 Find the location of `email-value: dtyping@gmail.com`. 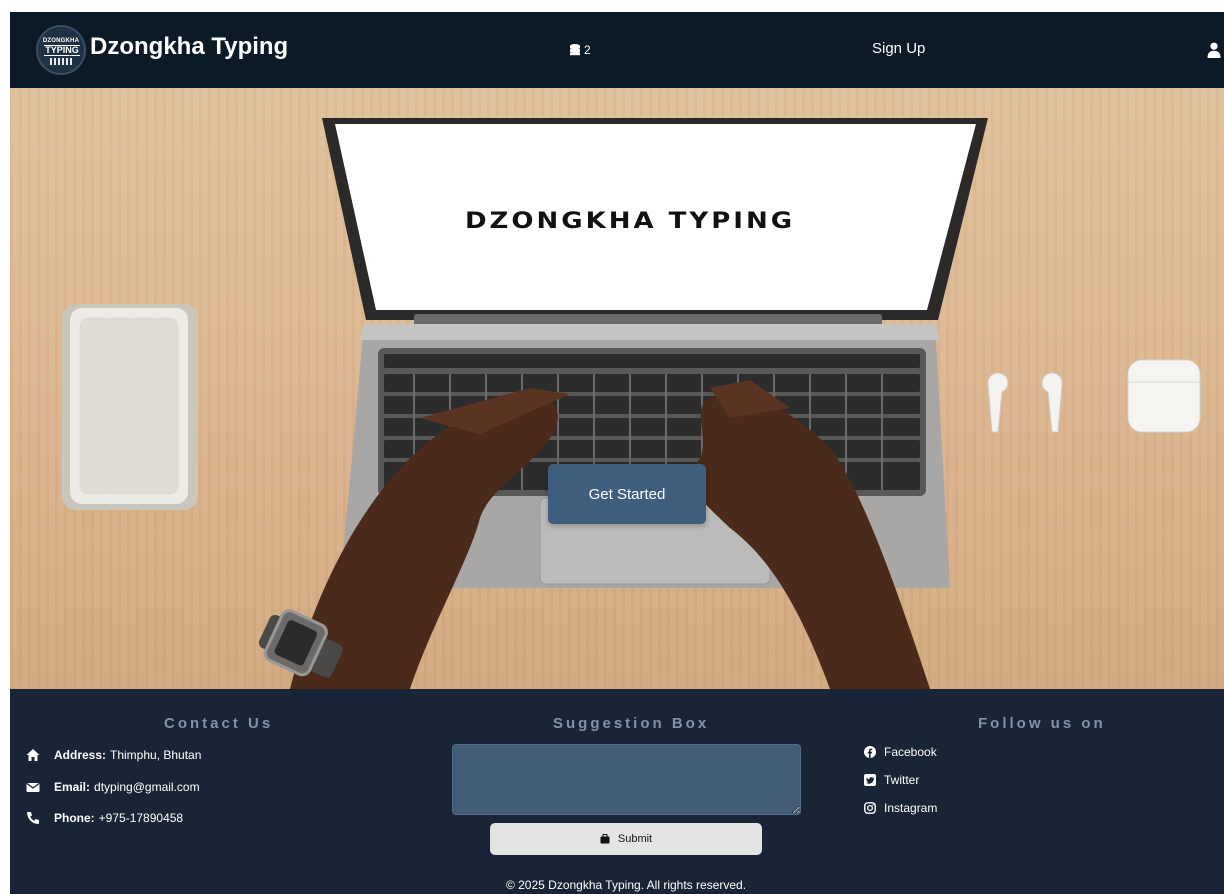

email-value: dtyping@gmail.com is located at coordinates (147, 787).